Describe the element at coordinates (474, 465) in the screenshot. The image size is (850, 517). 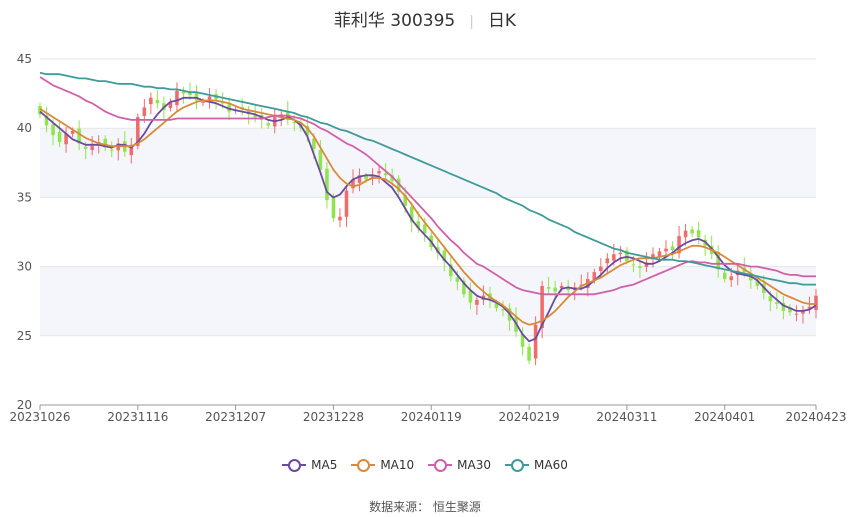
I see `legend-ma30-label: MA30` at that location.